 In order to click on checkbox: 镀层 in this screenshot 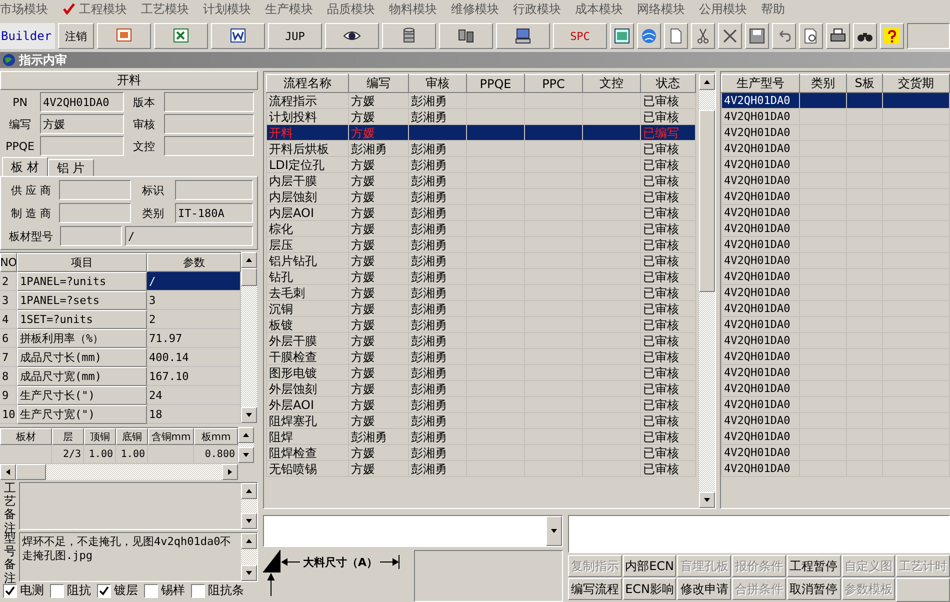, I will do `click(117, 590)`.